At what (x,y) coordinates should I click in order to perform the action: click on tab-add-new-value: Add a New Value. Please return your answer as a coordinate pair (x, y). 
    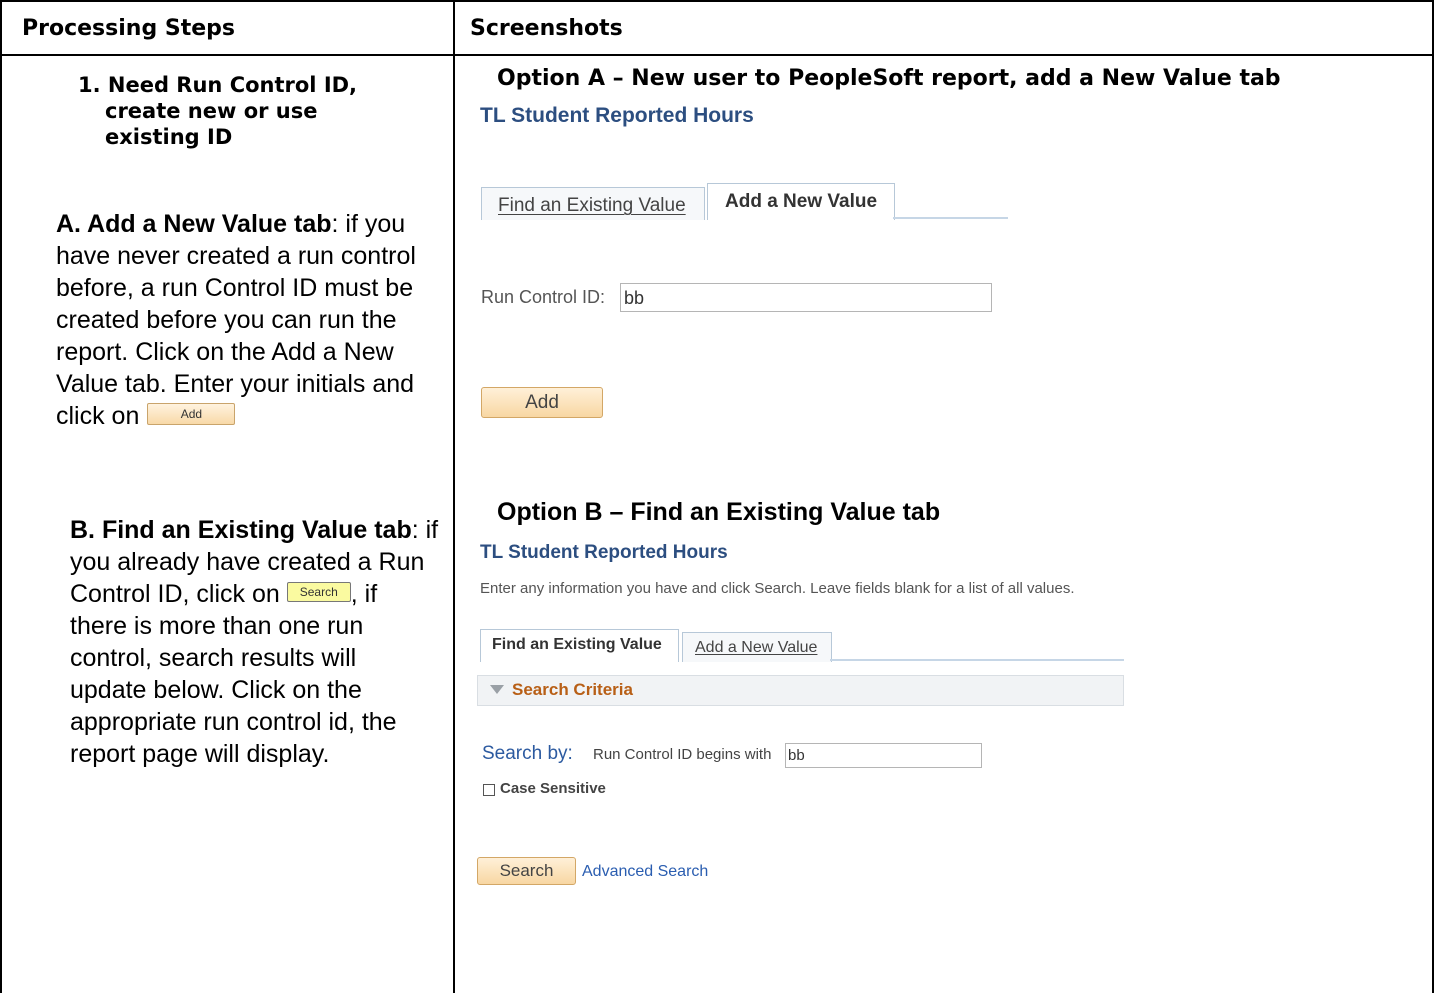
    Looking at the image, I should click on (801, 201).